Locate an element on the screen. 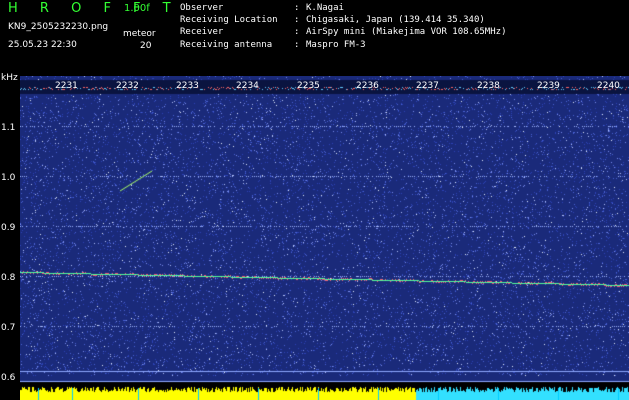 Image resolution: width=629 pixels, height=400 pixels. app-version: 1.00f is located at coordinates (137, 8).